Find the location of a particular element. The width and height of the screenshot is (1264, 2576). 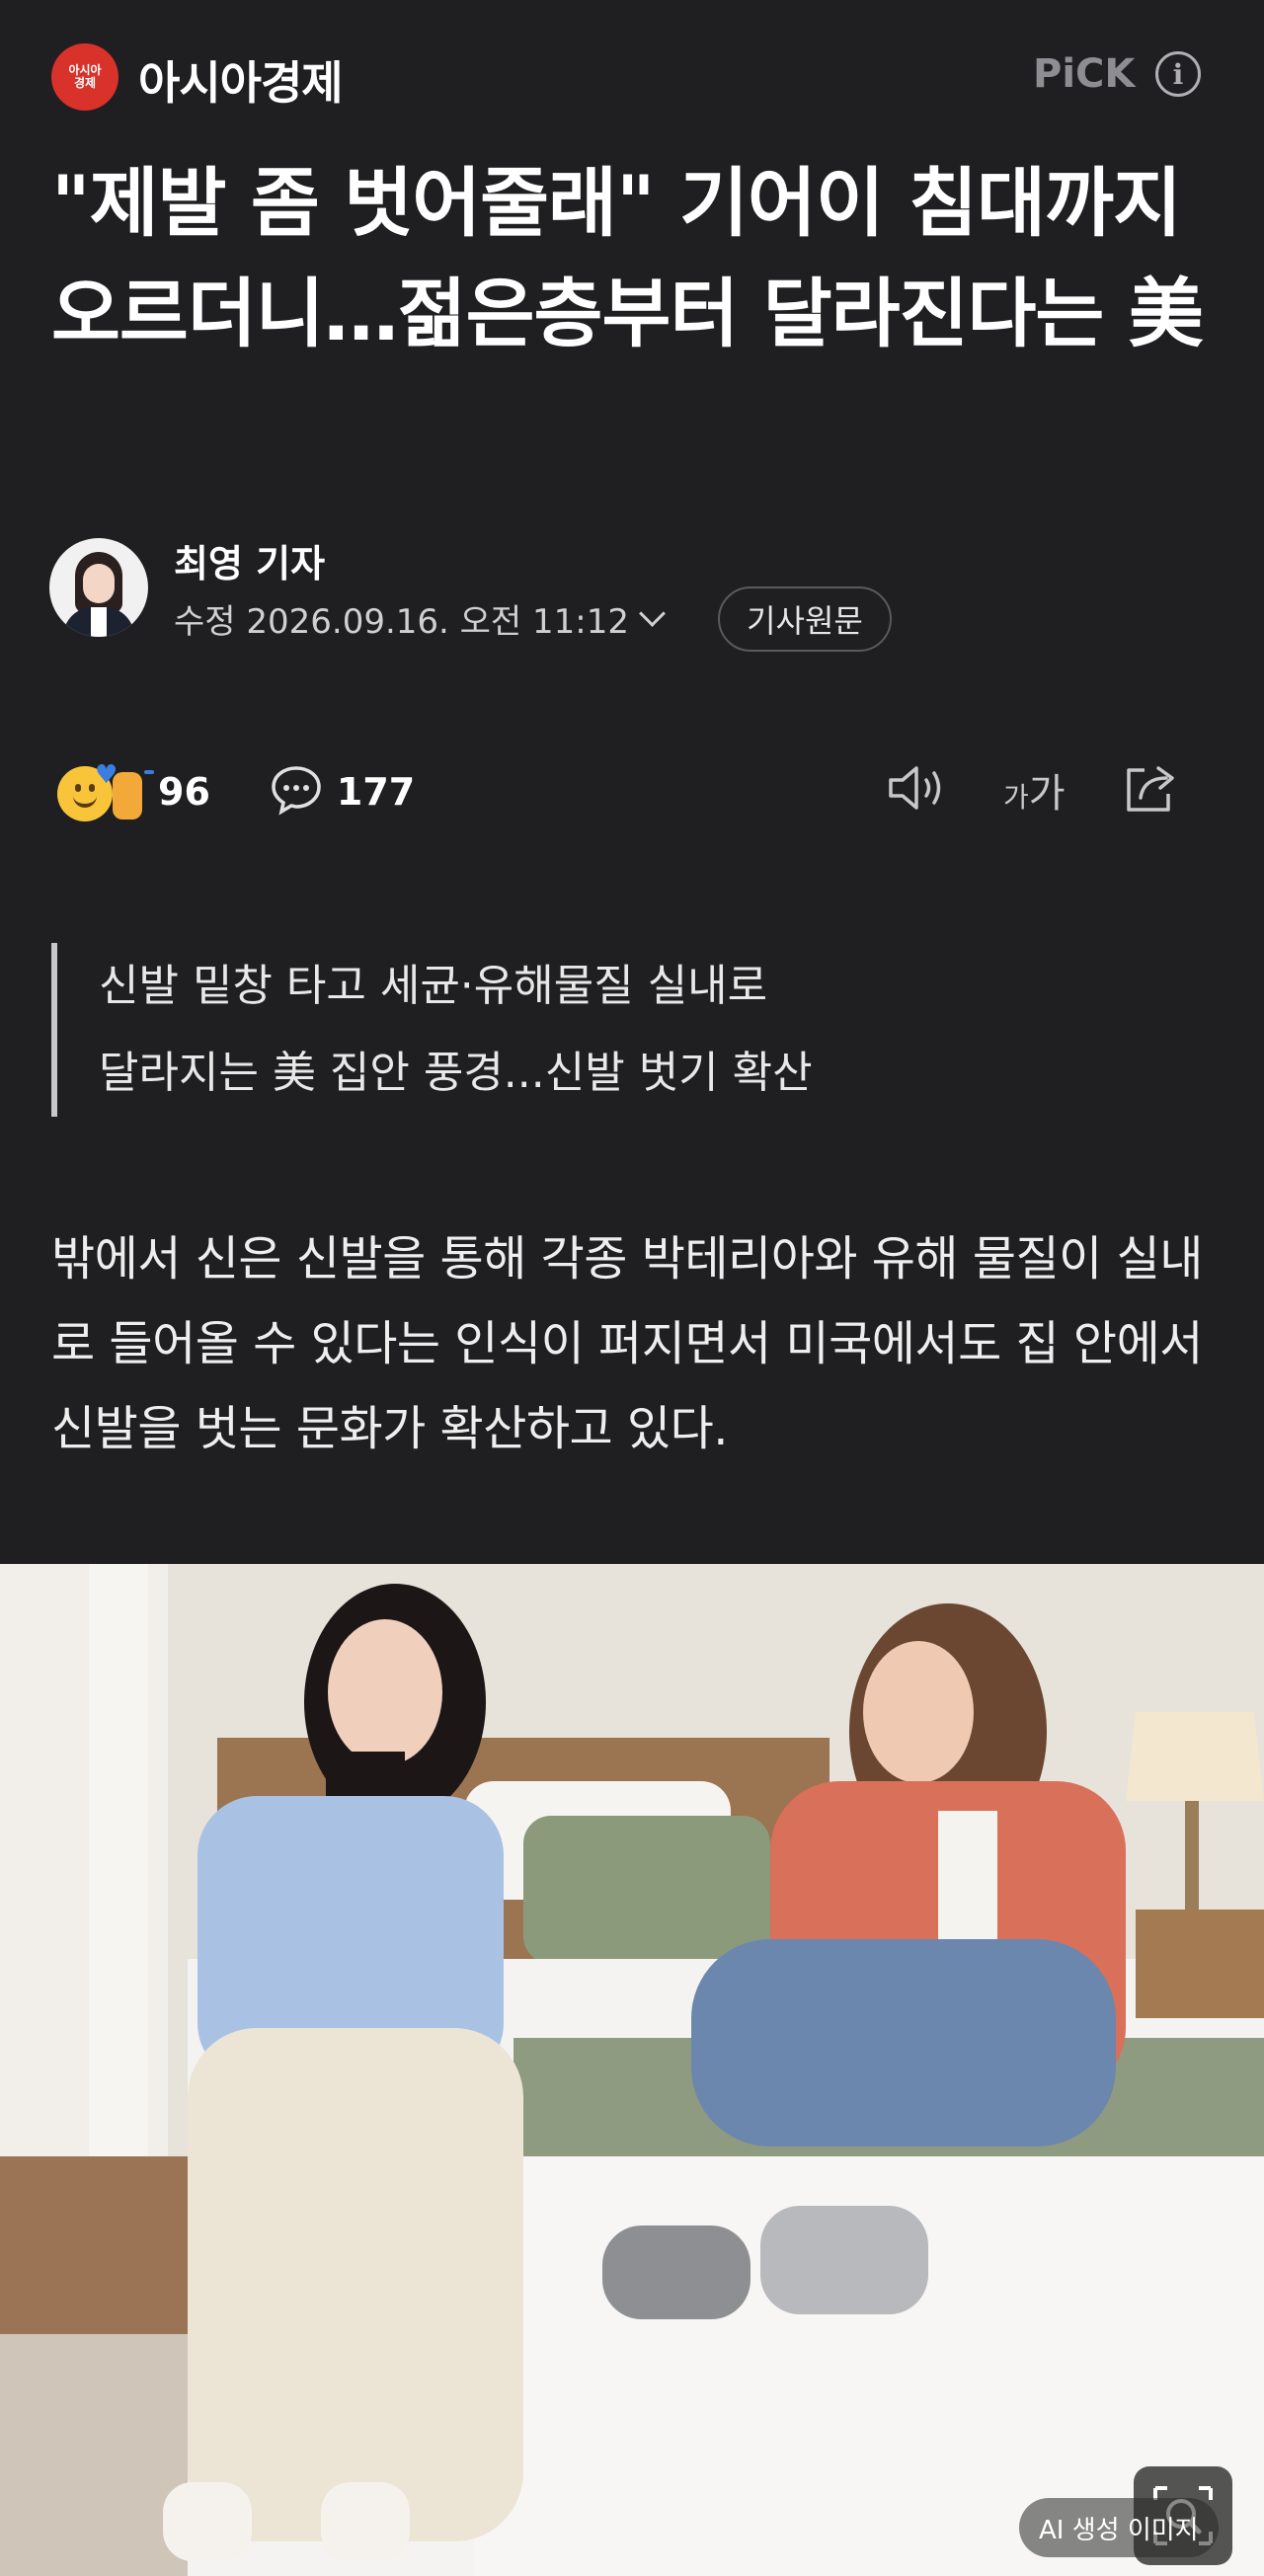

reaction-bar: ♥ 96 177 is located at coordinates (235, 791).